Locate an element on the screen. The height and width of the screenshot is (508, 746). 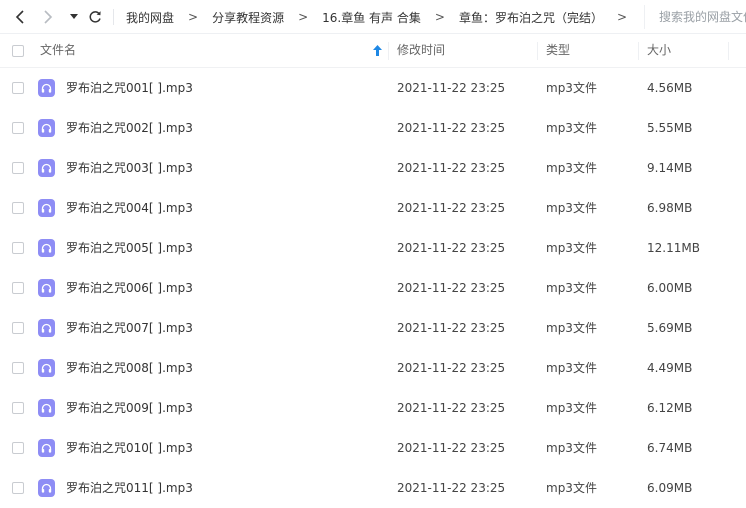
chevron-right-icon is located at coordinates (48, 17).